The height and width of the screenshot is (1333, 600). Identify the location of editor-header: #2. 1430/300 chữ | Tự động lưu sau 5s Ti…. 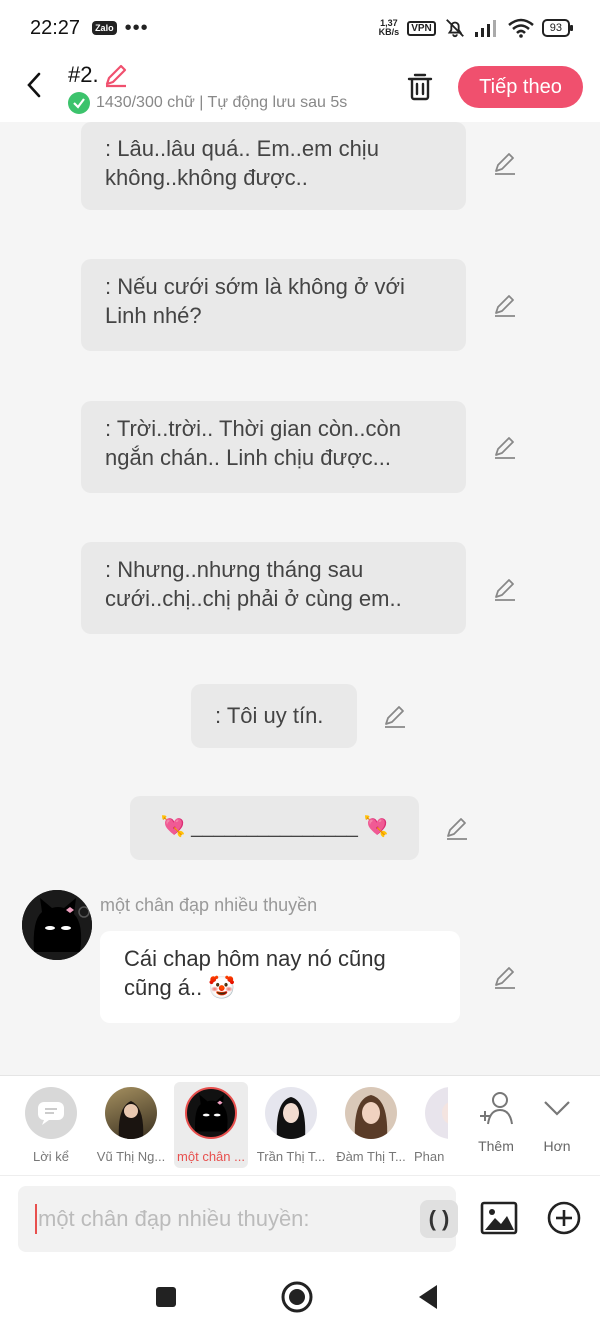
(300, 89).